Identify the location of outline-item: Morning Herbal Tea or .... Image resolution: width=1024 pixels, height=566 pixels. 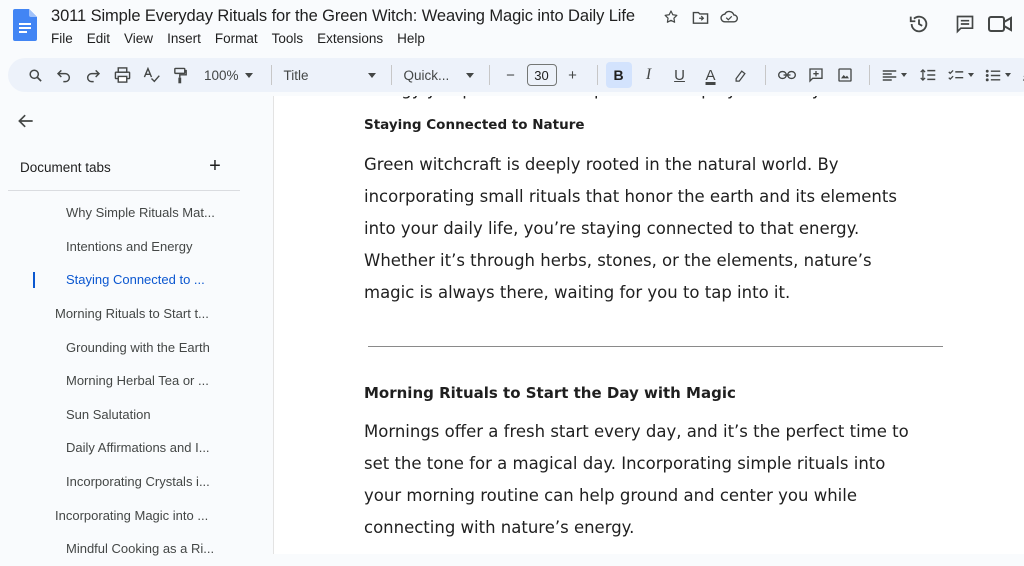
(137, 381).